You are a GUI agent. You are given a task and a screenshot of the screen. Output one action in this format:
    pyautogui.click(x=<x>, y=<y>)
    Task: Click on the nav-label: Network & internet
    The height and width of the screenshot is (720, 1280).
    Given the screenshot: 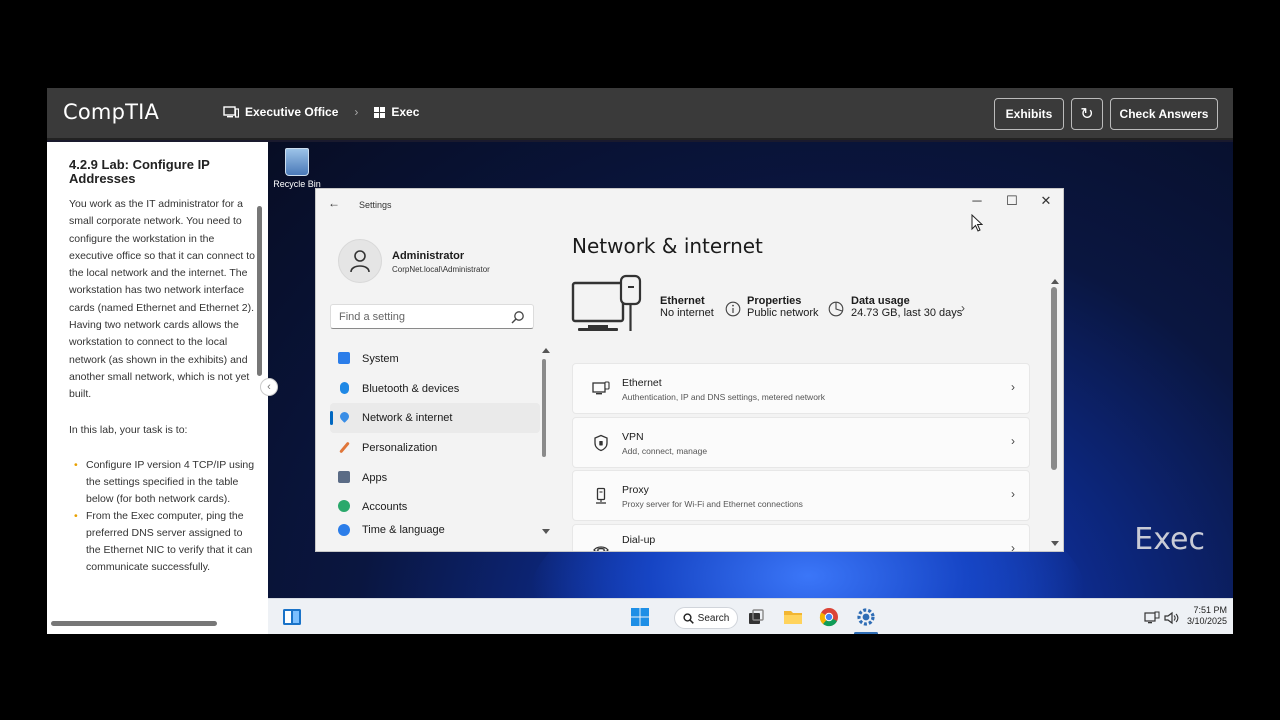 What is the action you would take?
    pyautogui.click(x=407, y=418)
    